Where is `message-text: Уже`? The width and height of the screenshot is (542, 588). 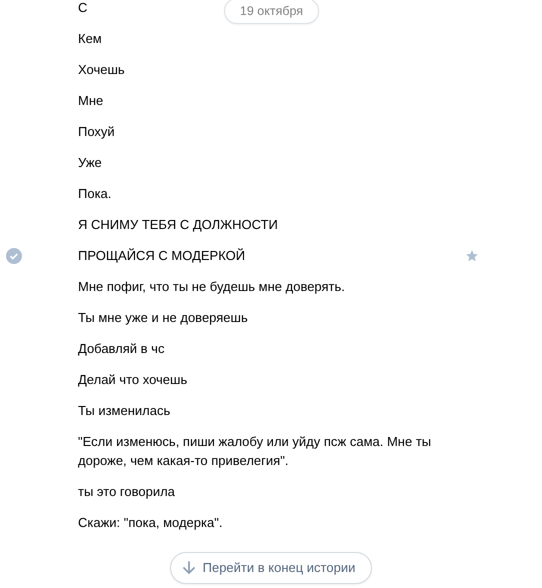 message-text: Уже is located at coordinates (90, 163).